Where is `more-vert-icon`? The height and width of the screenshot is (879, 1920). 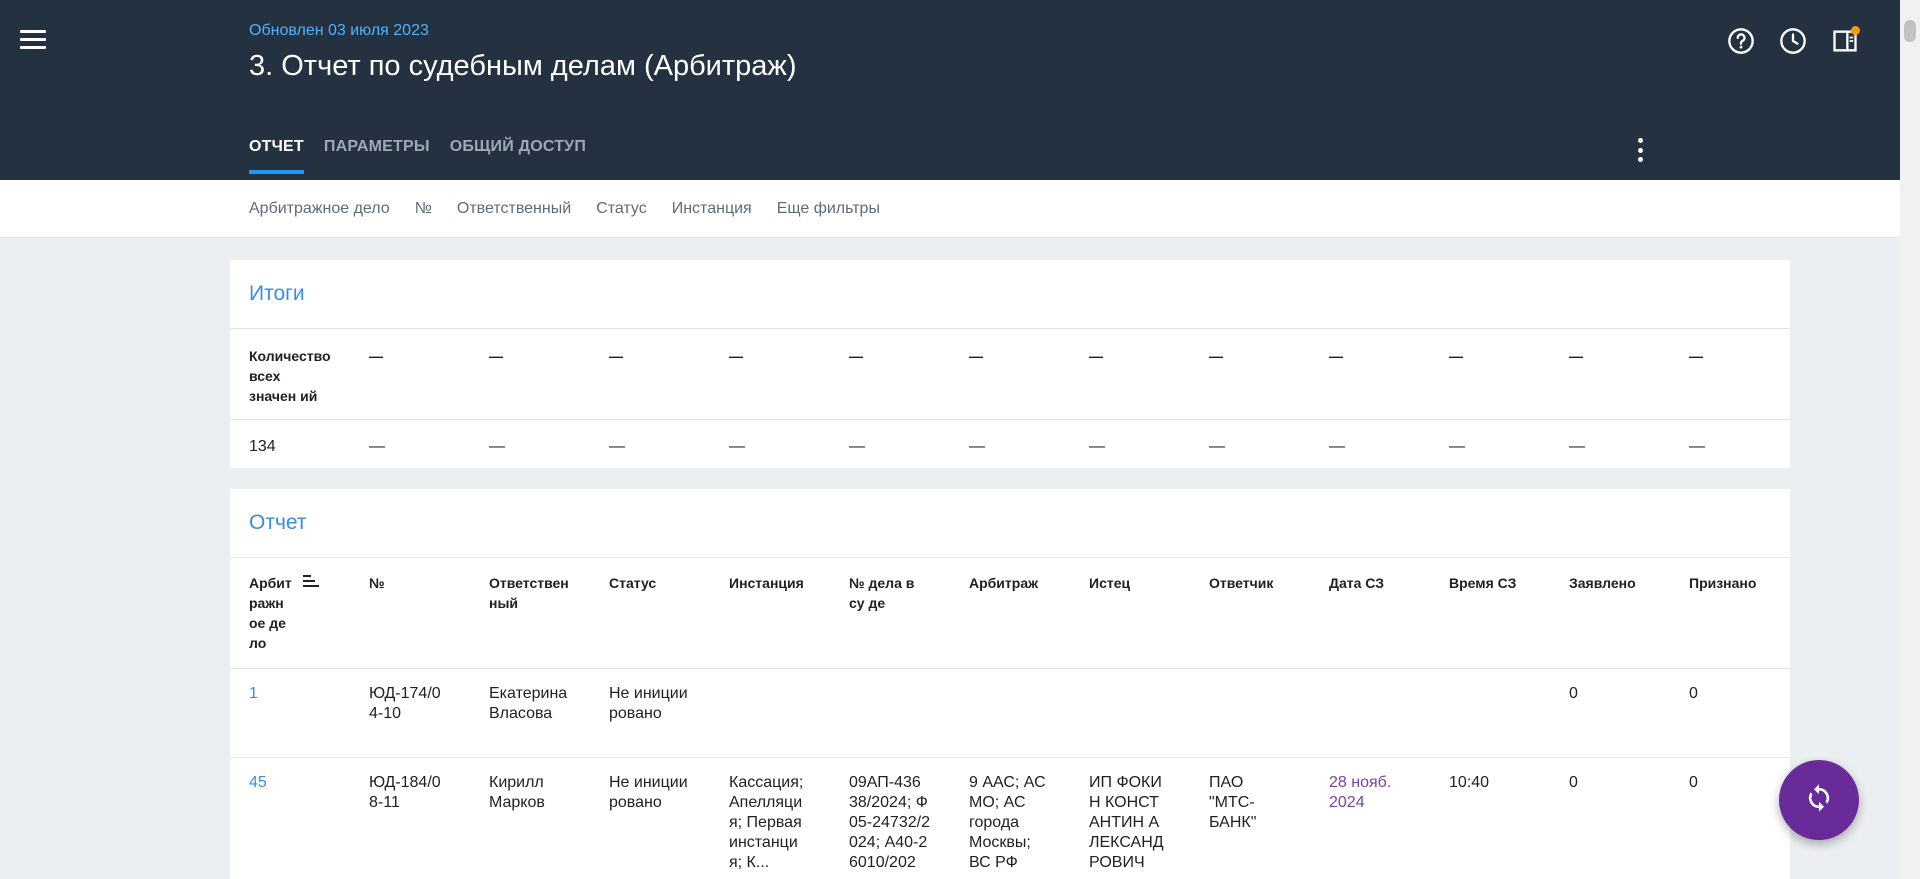 more-vert-icon is located at coordinates (1640, 150).